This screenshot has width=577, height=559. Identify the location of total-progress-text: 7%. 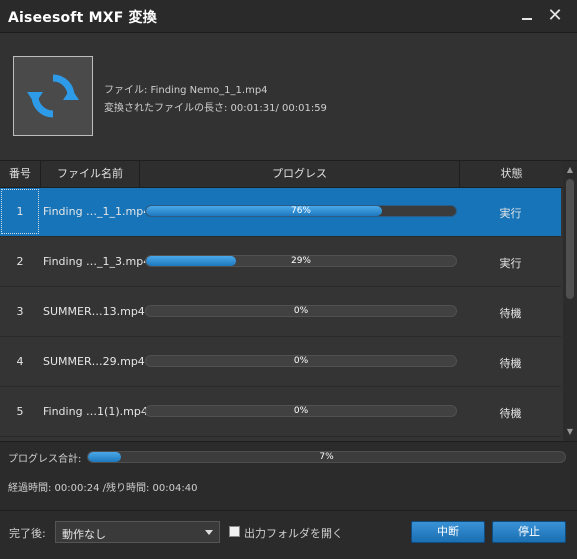
(326, 457).